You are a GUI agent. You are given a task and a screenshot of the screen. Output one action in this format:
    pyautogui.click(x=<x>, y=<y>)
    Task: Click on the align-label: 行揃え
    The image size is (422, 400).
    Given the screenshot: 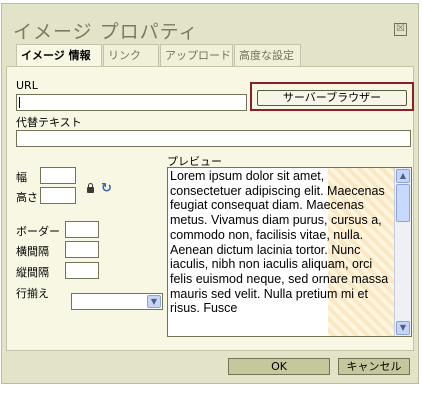 What is the action you would take?
    pyautogui.click(x=32, y=293)
    